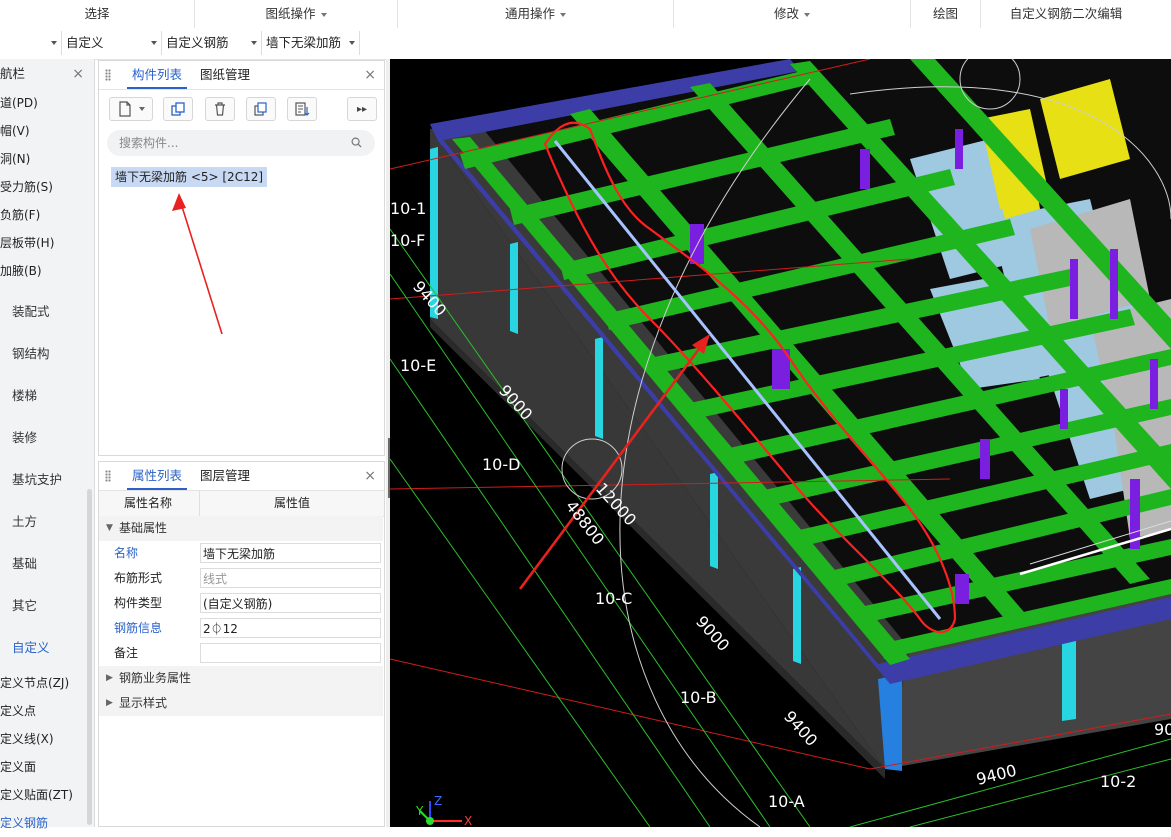 The image size is (1171, 837). What do you see at coordinates (47, 683) in the screenshot?
I see `nav-sub-item: 定义节点(ZJ)` at bounding box center [47, 683].